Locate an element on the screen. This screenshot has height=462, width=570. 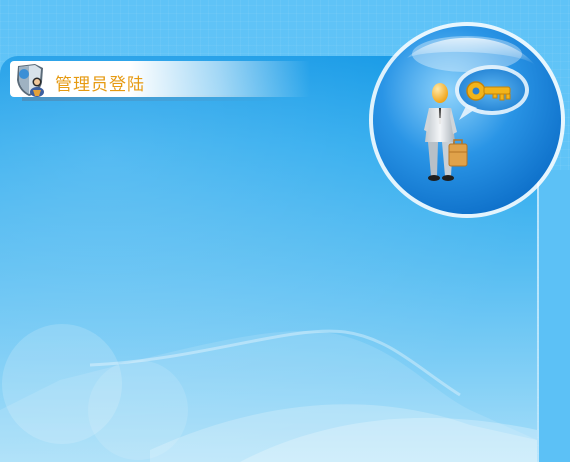
admin-shield-icon is located at coordinates (30, 80).